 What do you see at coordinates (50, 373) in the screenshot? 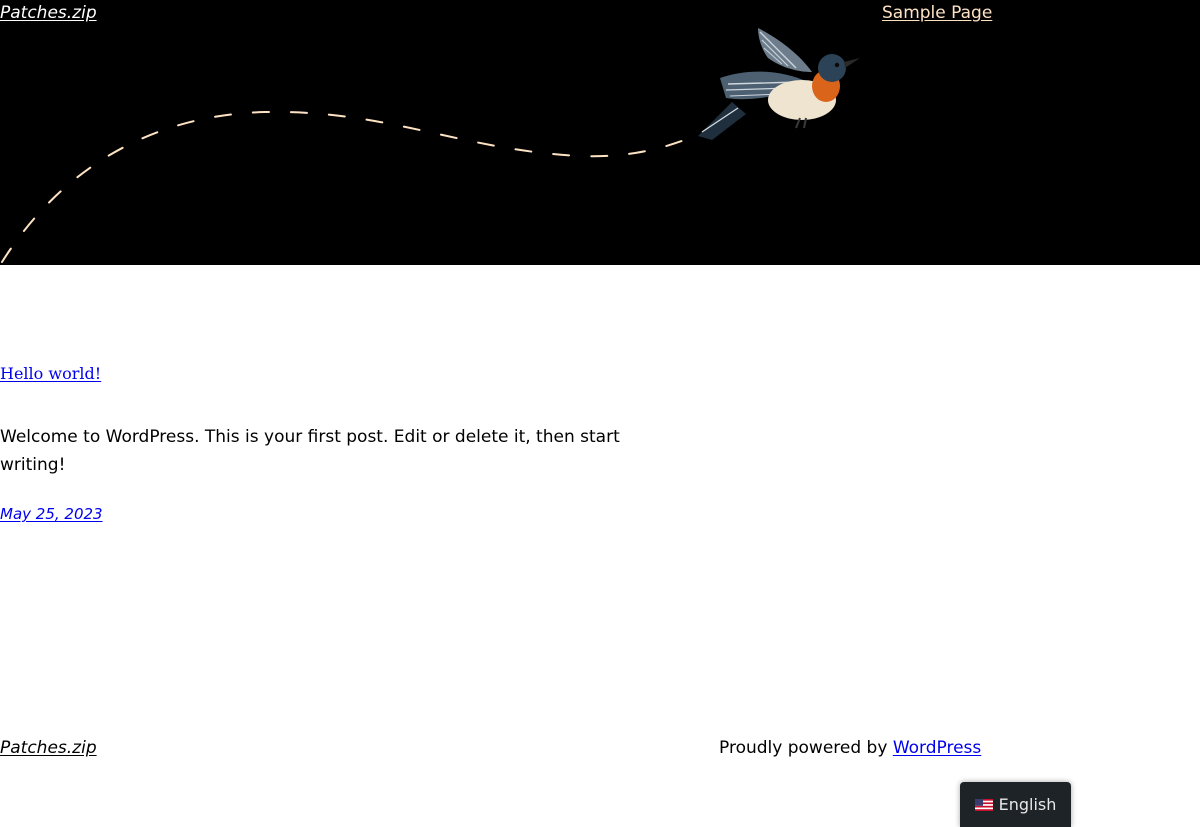
I see `post-title-link: Hello world!` at bounding box center [50, 373].